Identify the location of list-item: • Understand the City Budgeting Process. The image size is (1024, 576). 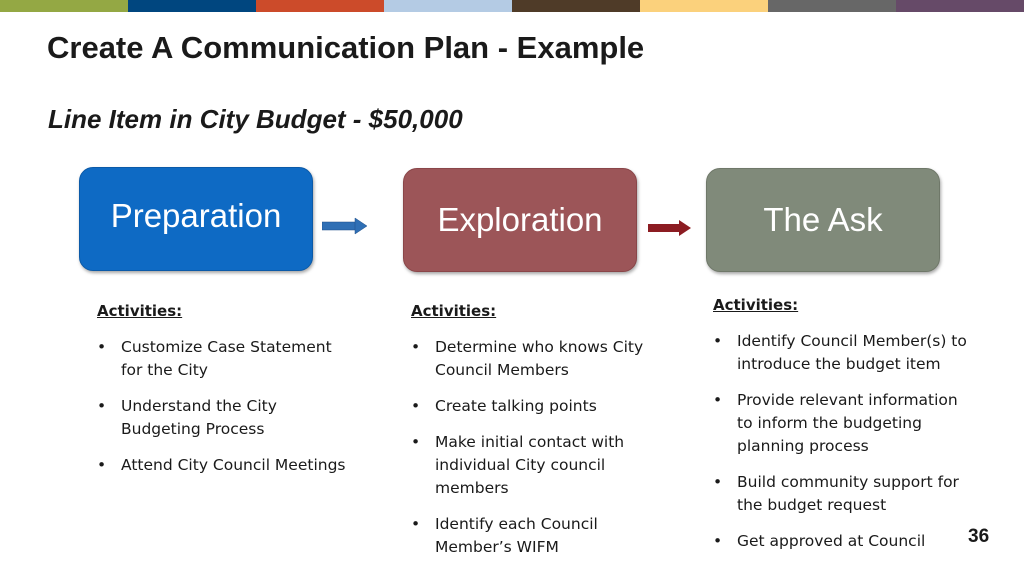
(187, 417).